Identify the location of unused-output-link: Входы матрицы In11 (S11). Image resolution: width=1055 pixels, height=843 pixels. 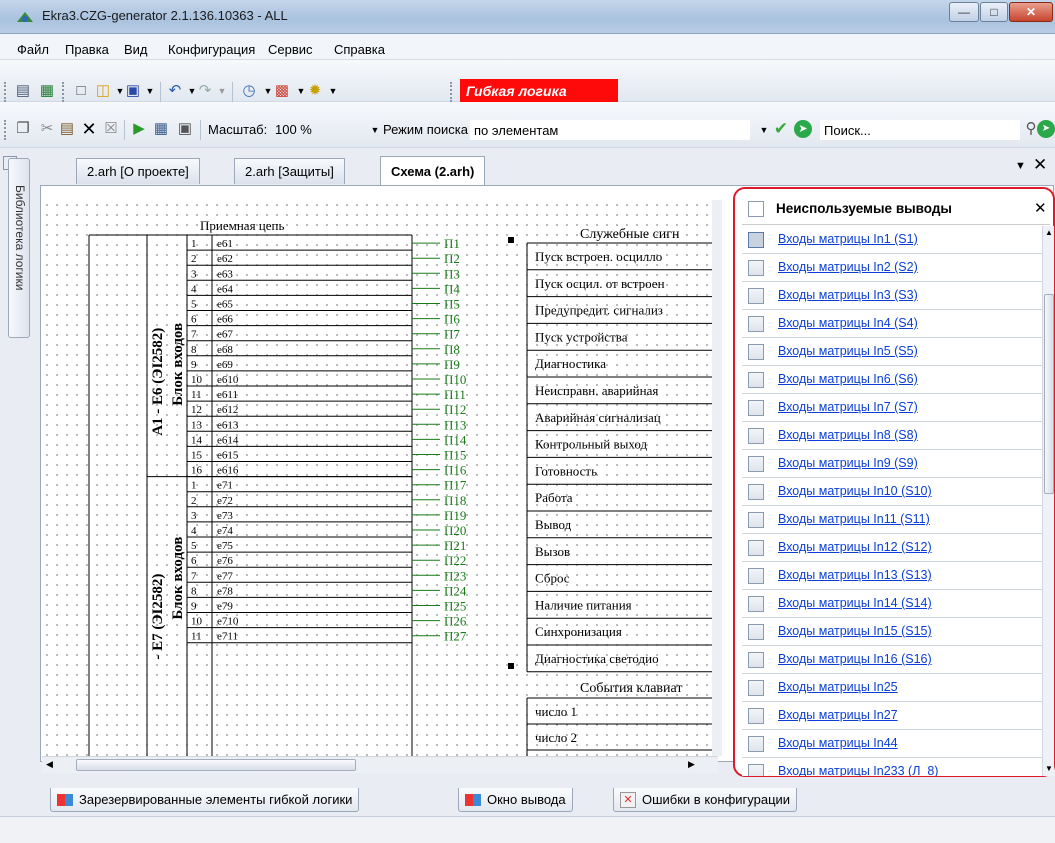
(854, 519).